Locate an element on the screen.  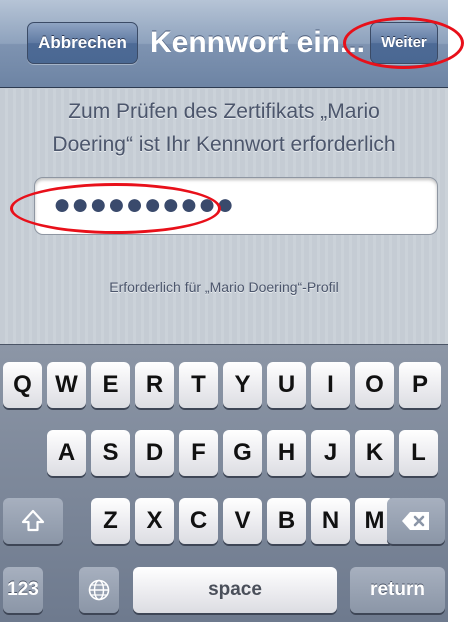
backspace-icon is located at coordinates (415, 521).